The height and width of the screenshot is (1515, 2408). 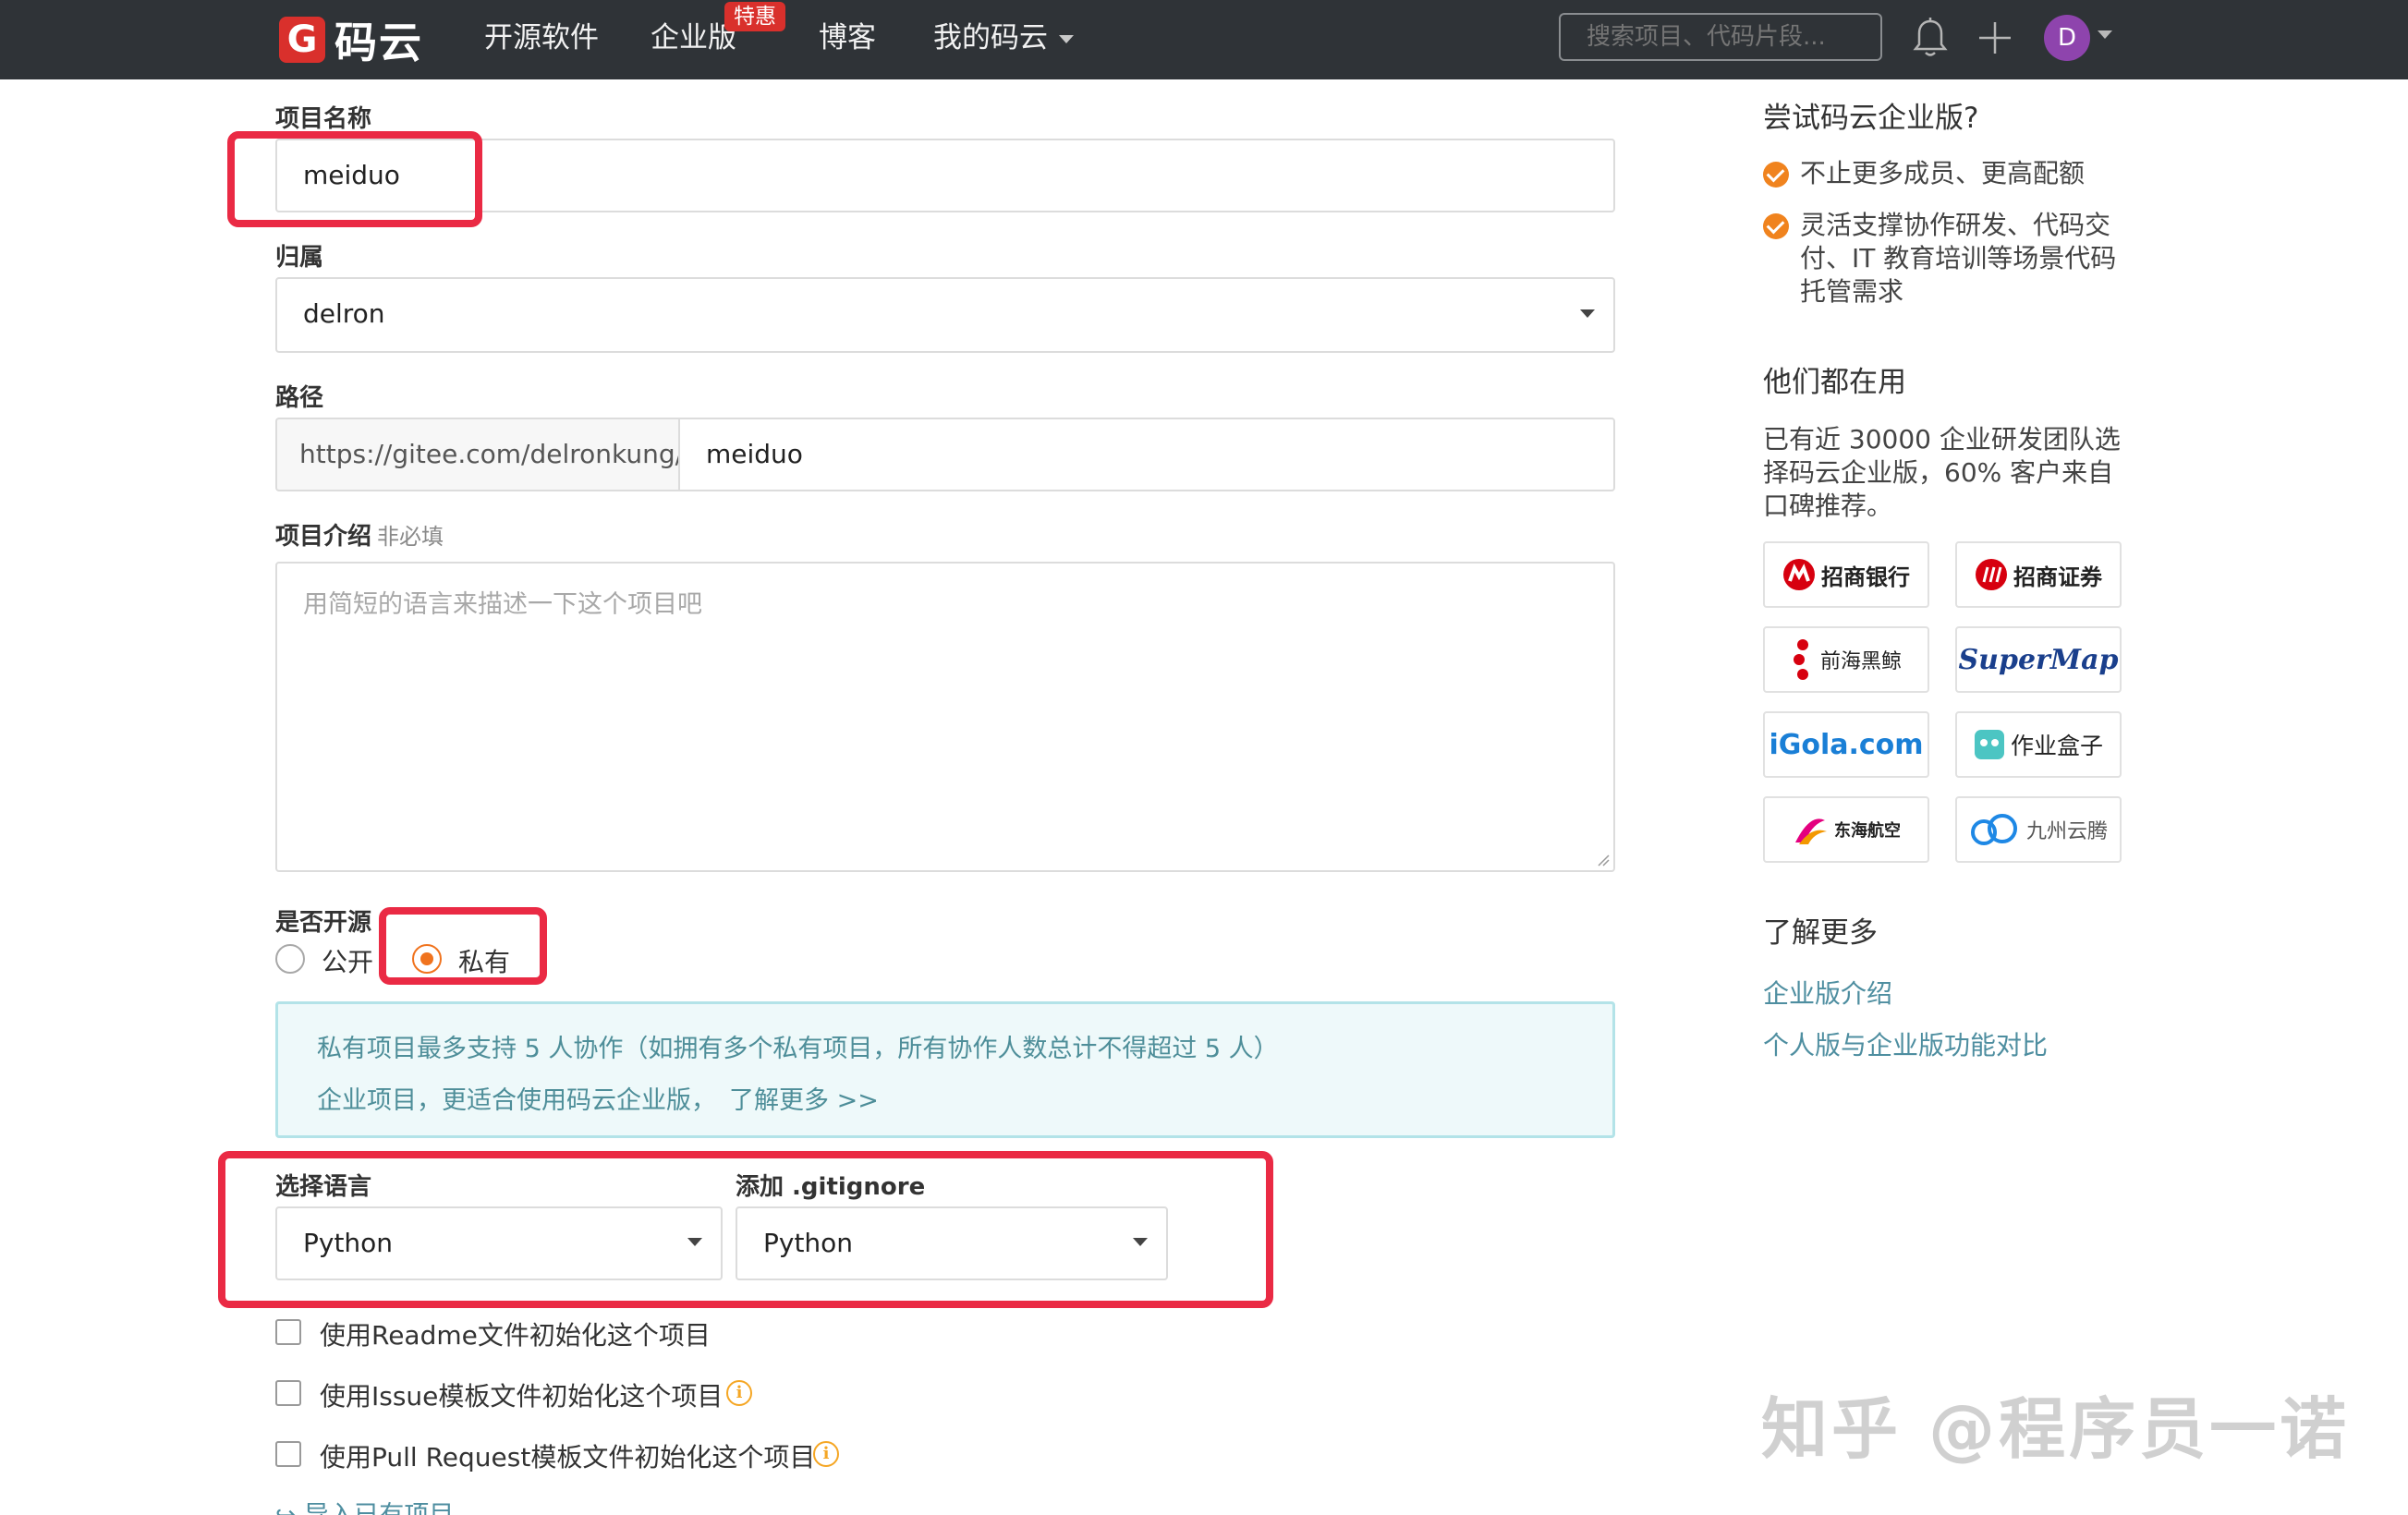 What do you see at coordinates (1811, 831) in the screenshot?
I see `donghai-logo-icon` at bounding box center [1811, 831].